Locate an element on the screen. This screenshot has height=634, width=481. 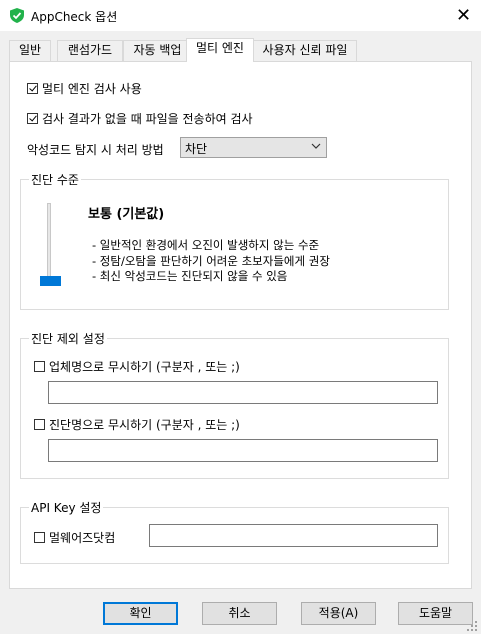
level-desc-line: - 최신 악성코드는 진단되지 않을 수 있음 is located at coordinates (190, 276).